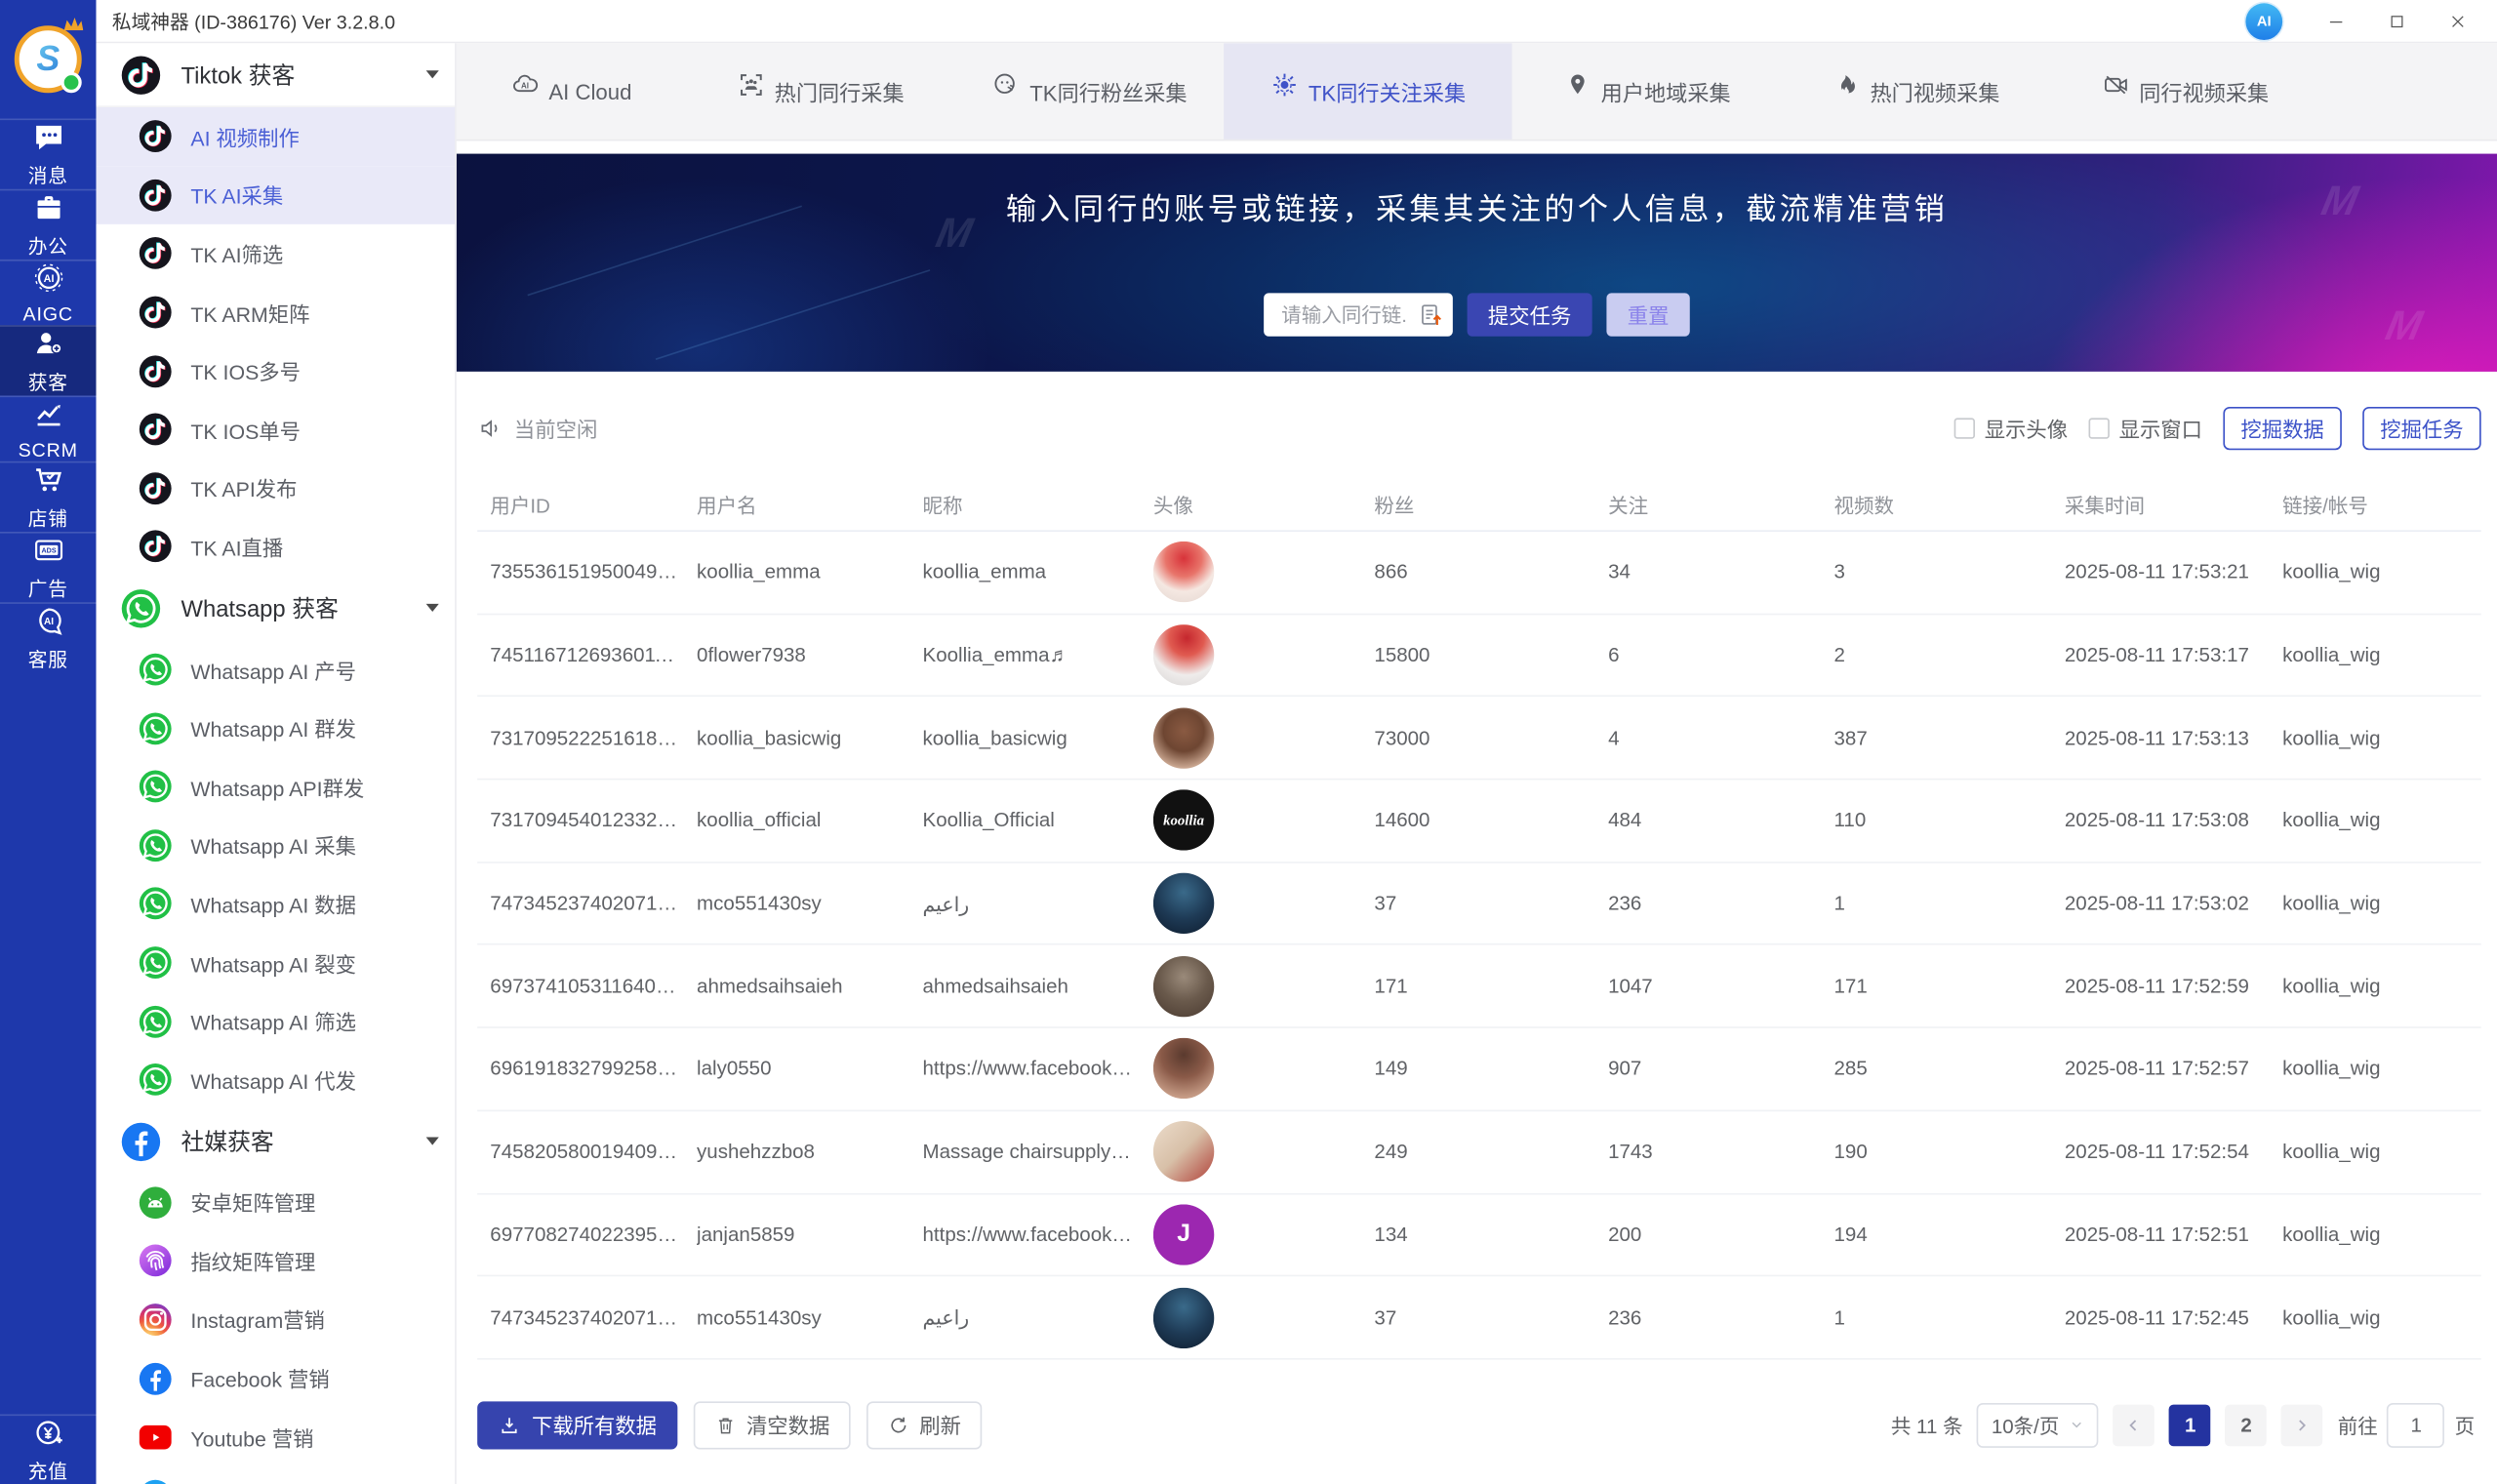 This screenshot has height=1484, width=2497. I want to click on clear-data-button: 清空数据, so click(772, 1425).